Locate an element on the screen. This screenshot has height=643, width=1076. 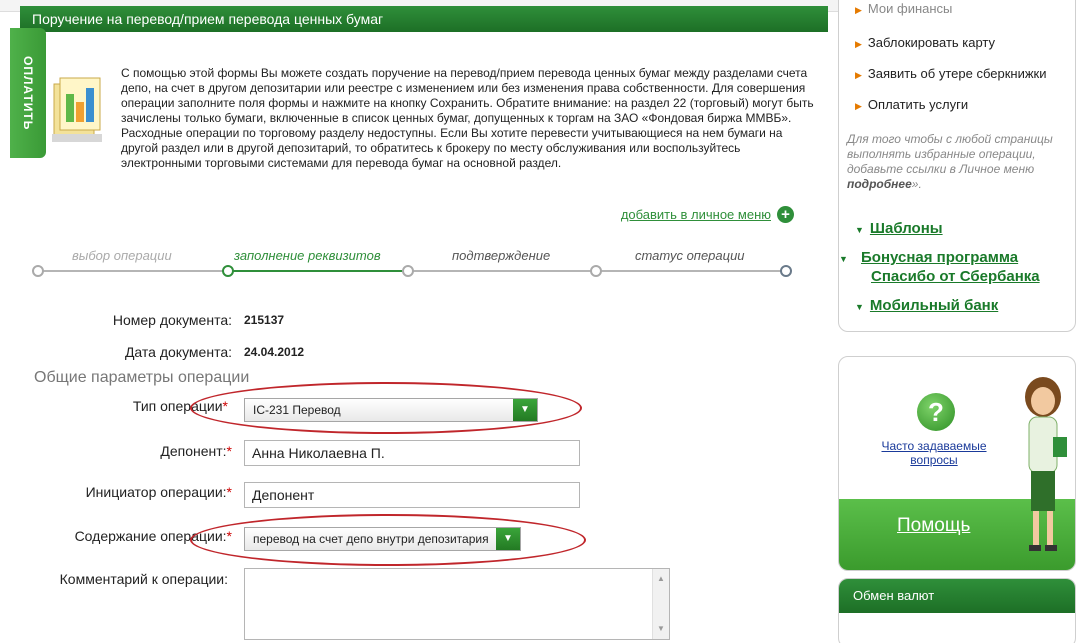
add-to-personal-menu-label: добавить в личное меню is located at coordinates (695, 214).